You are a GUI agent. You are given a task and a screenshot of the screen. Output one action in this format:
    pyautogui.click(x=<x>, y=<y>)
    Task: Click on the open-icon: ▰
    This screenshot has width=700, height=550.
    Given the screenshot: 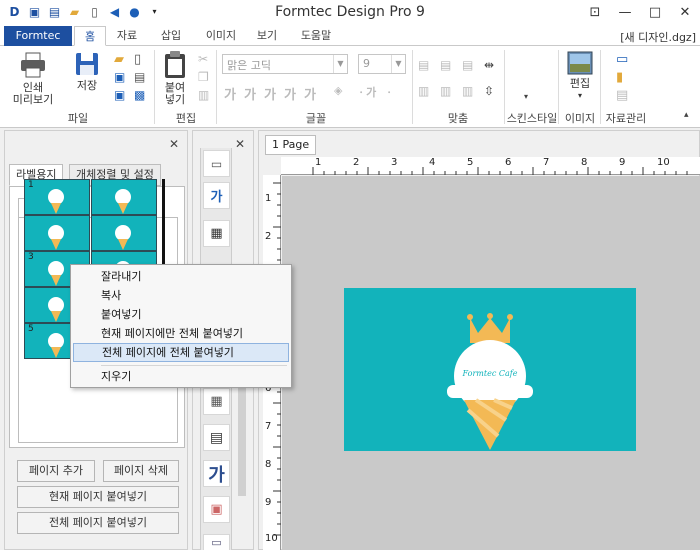 What is the action you would take?
    pyautogui.click(x=121, y=59)
    